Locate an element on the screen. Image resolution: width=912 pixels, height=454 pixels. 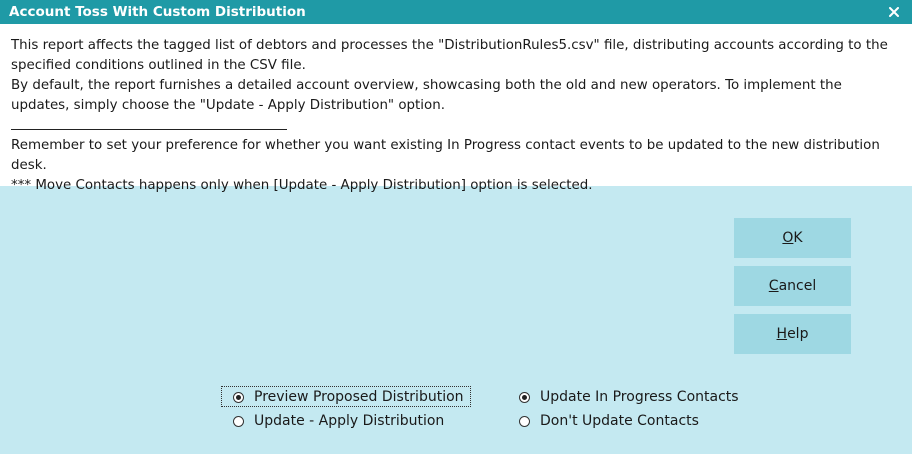
radio-apply-label: Update - Apply Distribution is located at coordinates (349, 421).